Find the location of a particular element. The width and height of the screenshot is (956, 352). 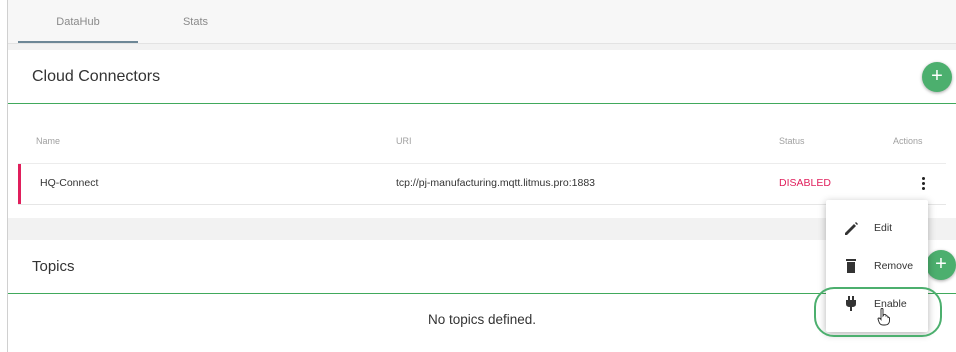

tab-stats: Stats is located at coordinates (195, 21).